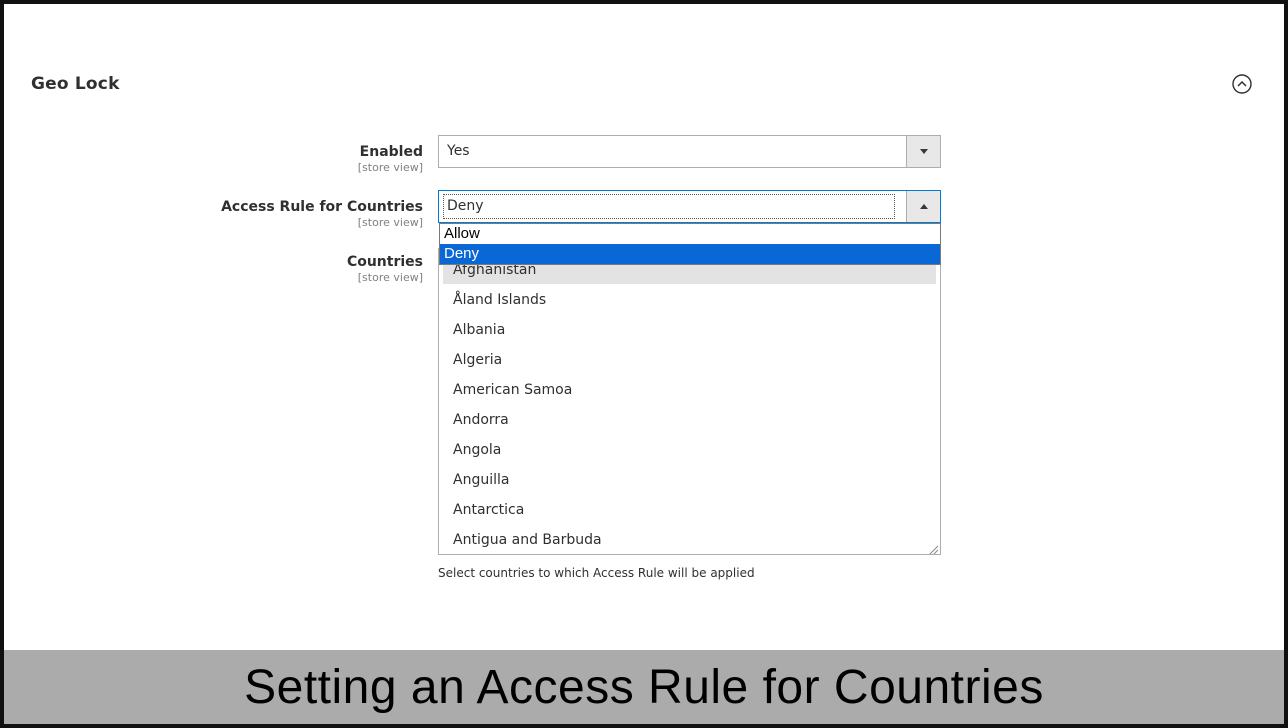 This screenshot has height=728, width=1288. I want to click on dropdown-option-allow: Allow, so click(690, 234).